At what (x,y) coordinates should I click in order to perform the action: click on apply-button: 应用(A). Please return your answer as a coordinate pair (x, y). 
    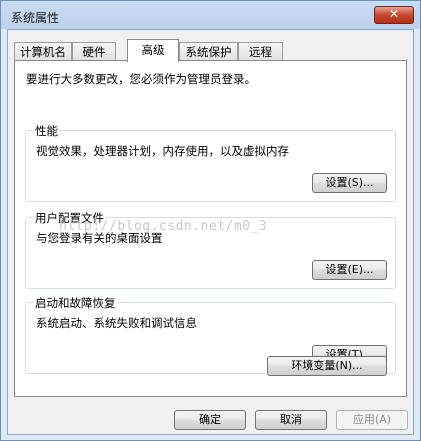
    Looking at the image, I should click on (372, 420).